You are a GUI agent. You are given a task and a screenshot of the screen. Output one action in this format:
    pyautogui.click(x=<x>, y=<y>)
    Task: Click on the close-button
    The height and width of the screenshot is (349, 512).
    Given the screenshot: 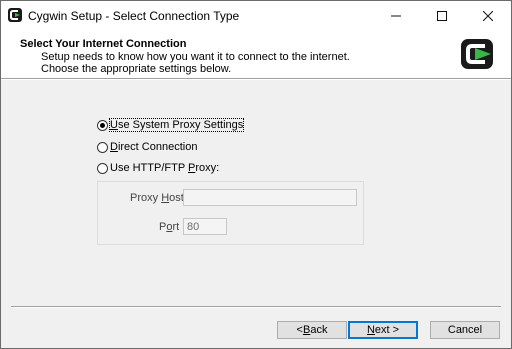 What is the action you would take?
    pyautogui.click(x=488, y=15)
    